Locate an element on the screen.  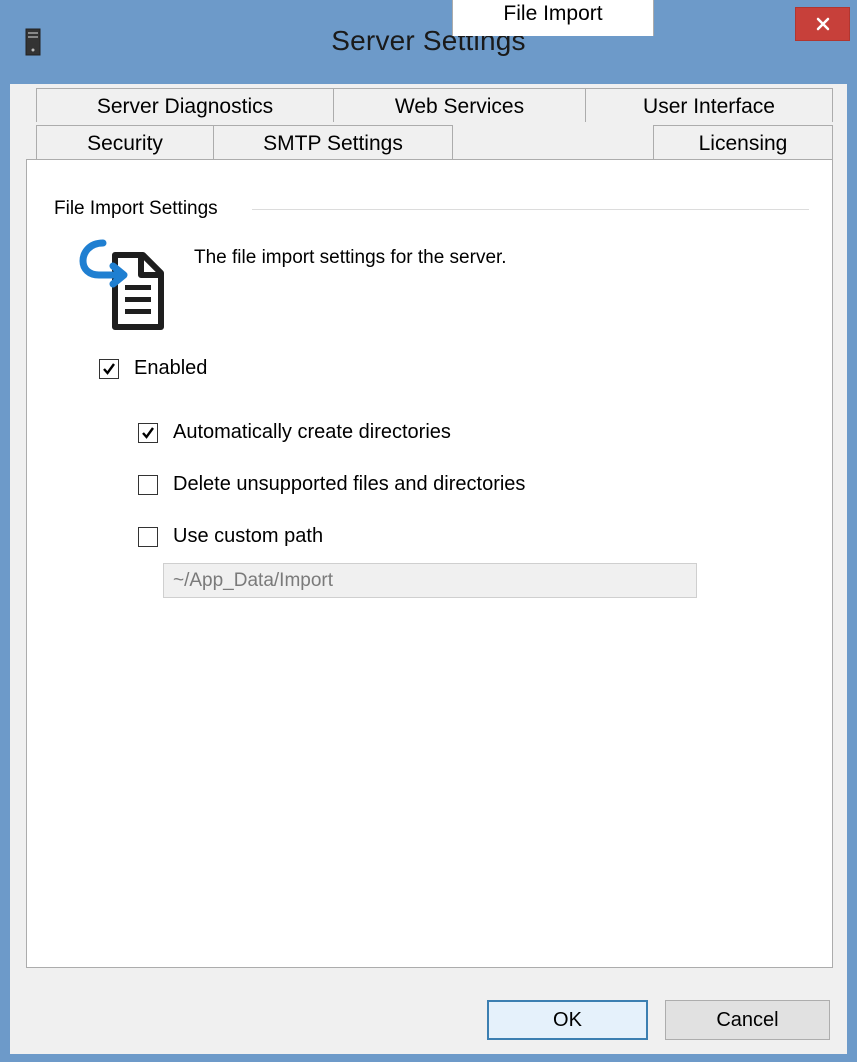
tab-smtp-settings: SMTP Settings is located at coordinates (333, 142).